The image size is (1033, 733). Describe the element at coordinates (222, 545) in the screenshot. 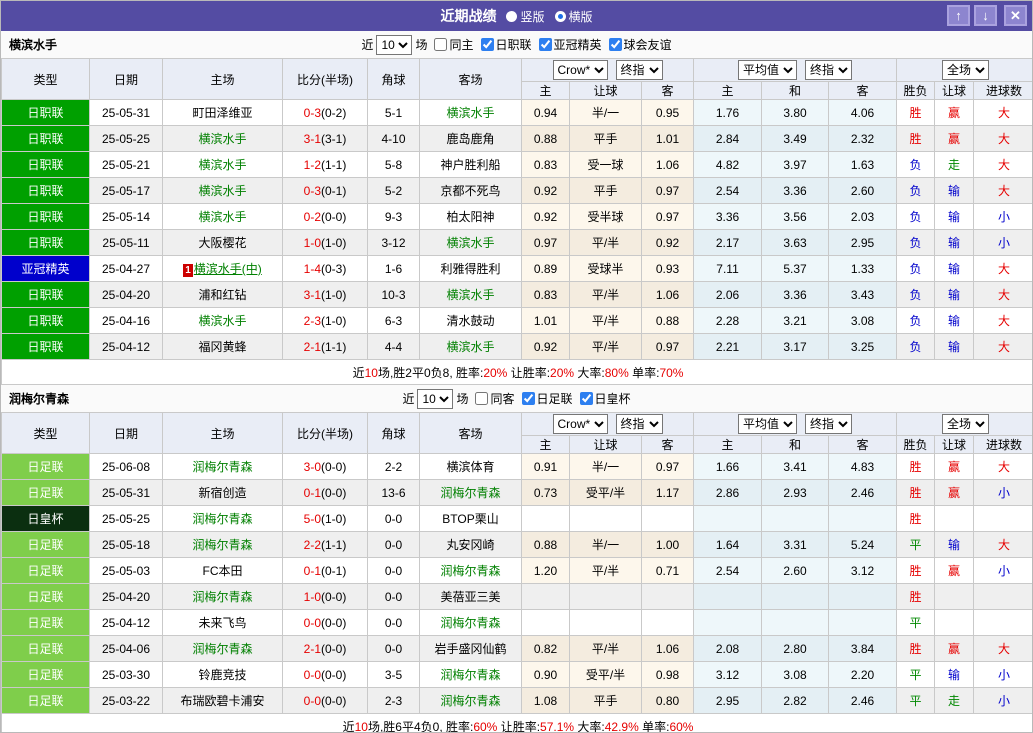

I see `home-team-name: 润梅尔青森` at that location.